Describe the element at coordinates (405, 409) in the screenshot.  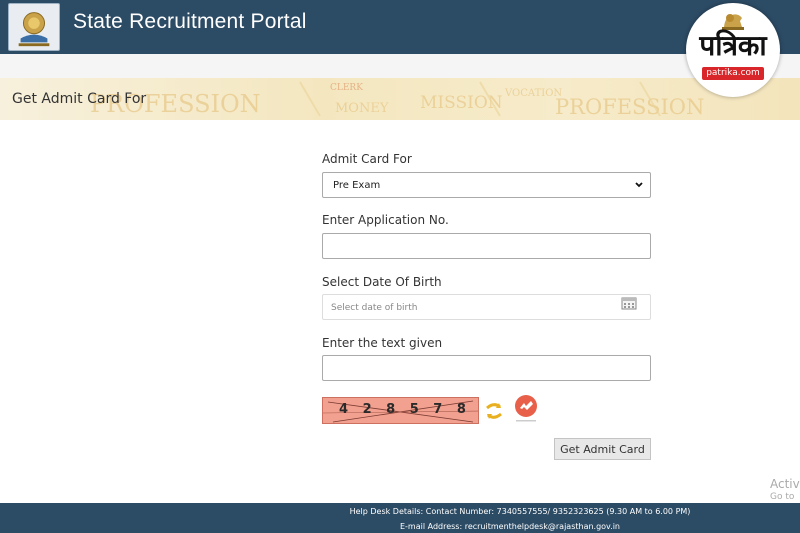
I see `captcha-text: 4 2 8 5 7 8` at that location.